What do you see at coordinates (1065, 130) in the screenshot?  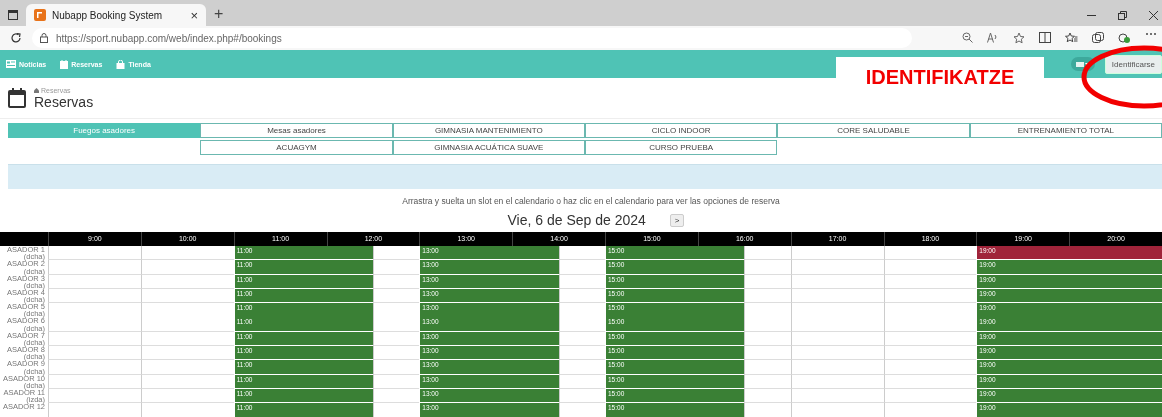 I see `category-tab: ENTRENAMIENTO TOTAL` at bounding box center [1065, 130].